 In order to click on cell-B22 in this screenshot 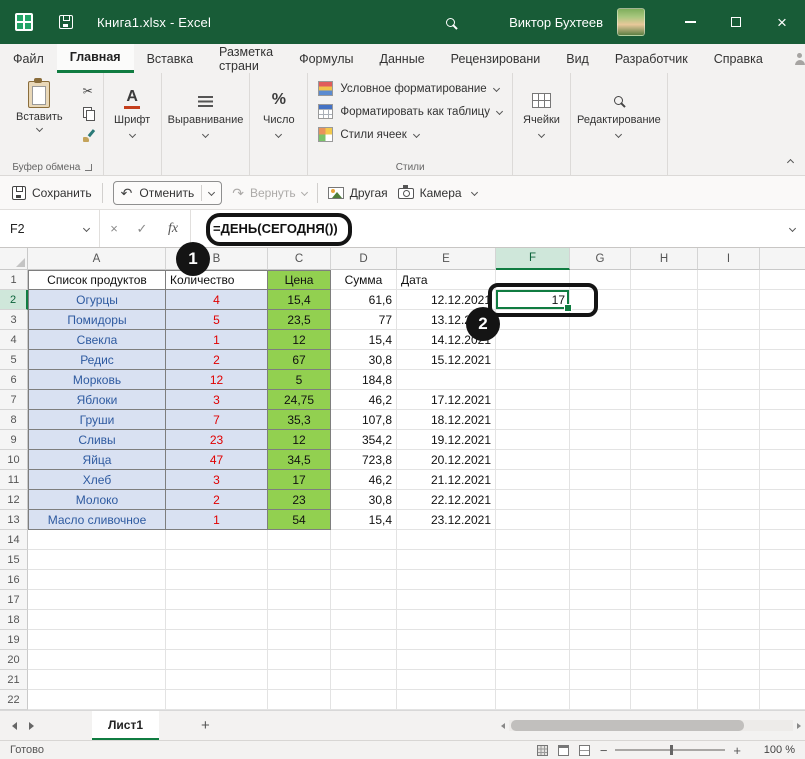, I will do `click(217, 700)`.